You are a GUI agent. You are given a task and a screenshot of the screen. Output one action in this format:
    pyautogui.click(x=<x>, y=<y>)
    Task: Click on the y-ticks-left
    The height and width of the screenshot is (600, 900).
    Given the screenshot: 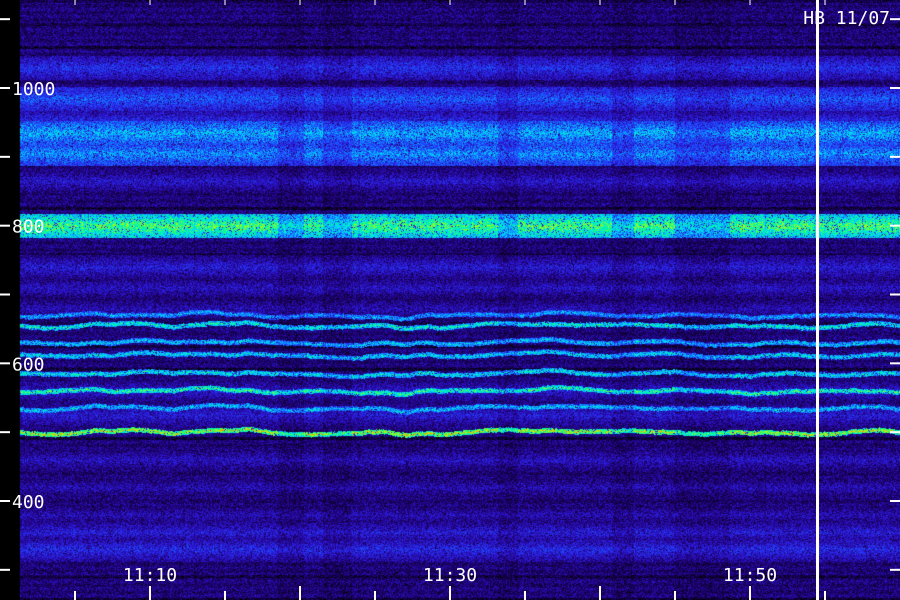 What is the action you would take?
    pyautogui.click(x=5, y=294)
    